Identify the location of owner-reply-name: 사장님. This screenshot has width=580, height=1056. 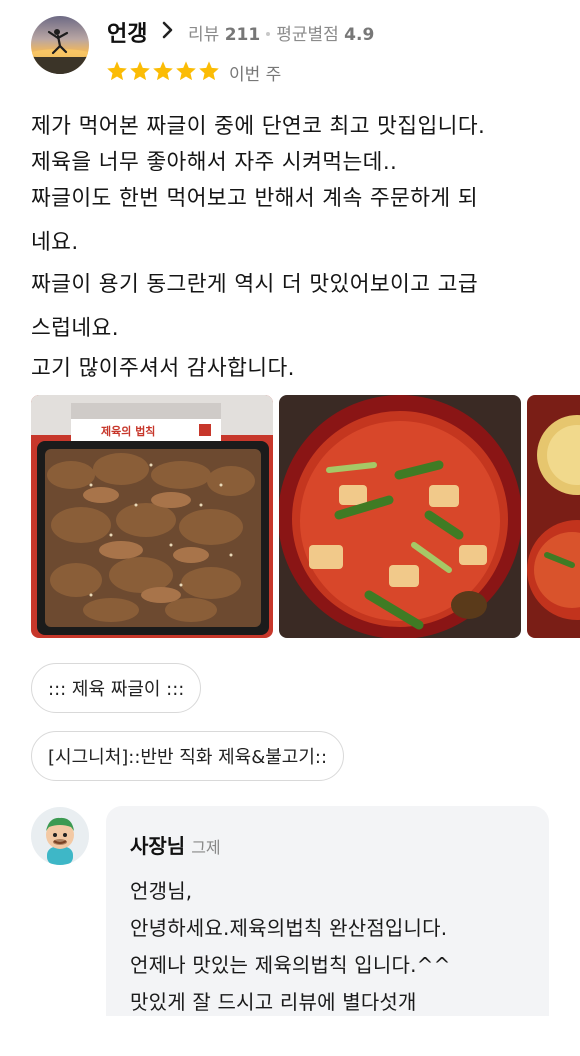
(158, 846).